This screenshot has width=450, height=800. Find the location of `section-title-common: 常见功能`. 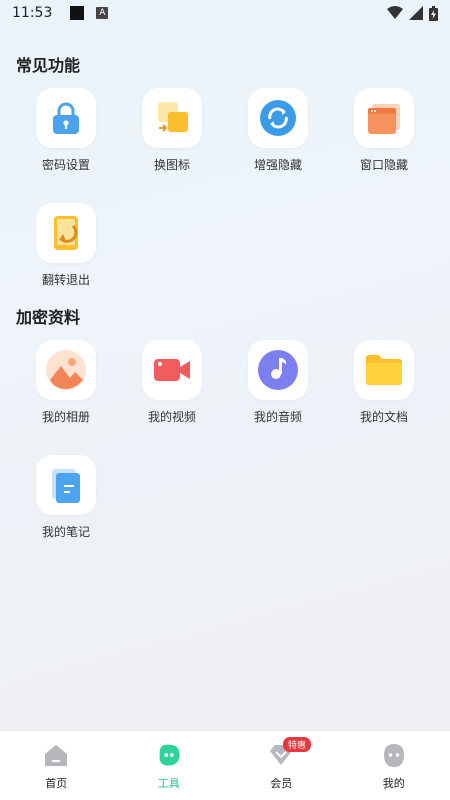

section-title-common: 常见功能 is located at coordinates (48, 65).